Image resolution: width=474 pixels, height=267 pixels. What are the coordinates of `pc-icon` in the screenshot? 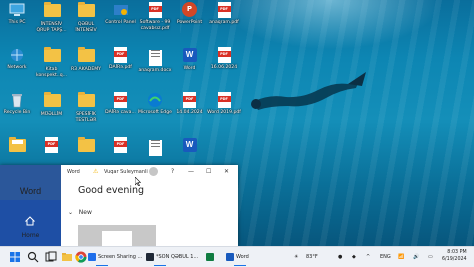 It's located at (17, 10).